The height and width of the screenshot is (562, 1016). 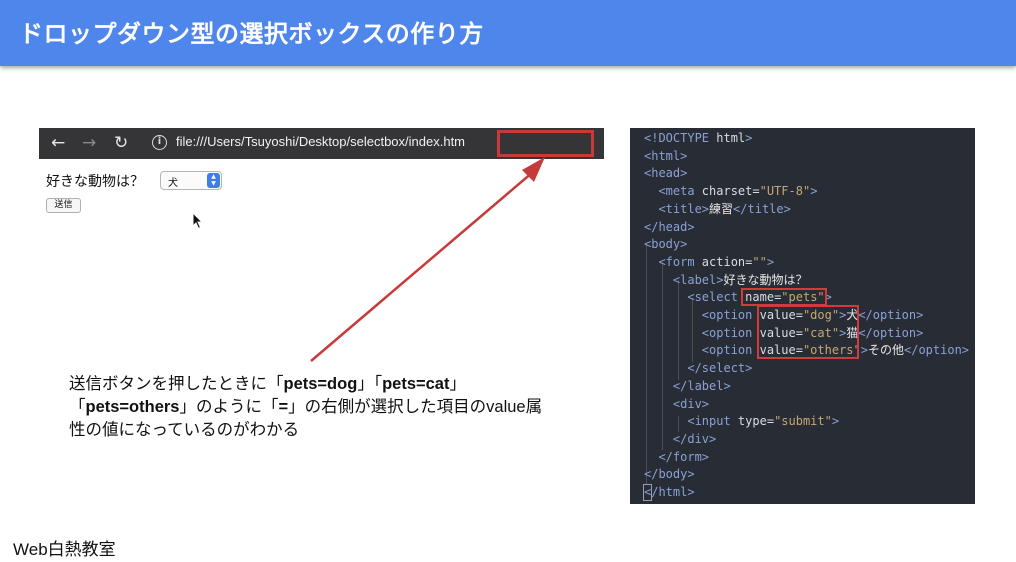 What do you see at coordinates (370, 384) in the screenshot?
I see `explanation-part: 」「` at bounding box center [370, 384].